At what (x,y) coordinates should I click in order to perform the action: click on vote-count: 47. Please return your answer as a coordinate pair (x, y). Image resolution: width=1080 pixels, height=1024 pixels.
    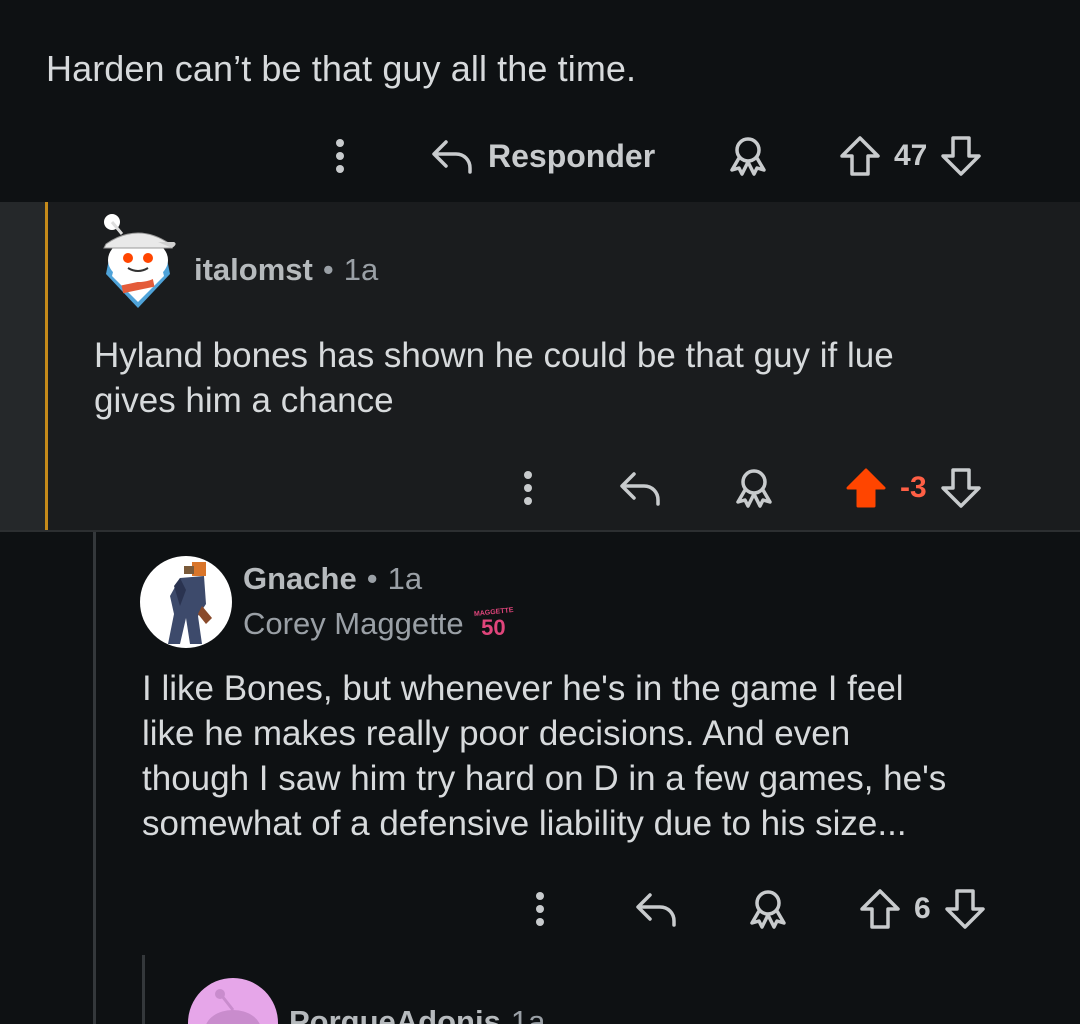
    Looking at the image, I should click on (911, 155).